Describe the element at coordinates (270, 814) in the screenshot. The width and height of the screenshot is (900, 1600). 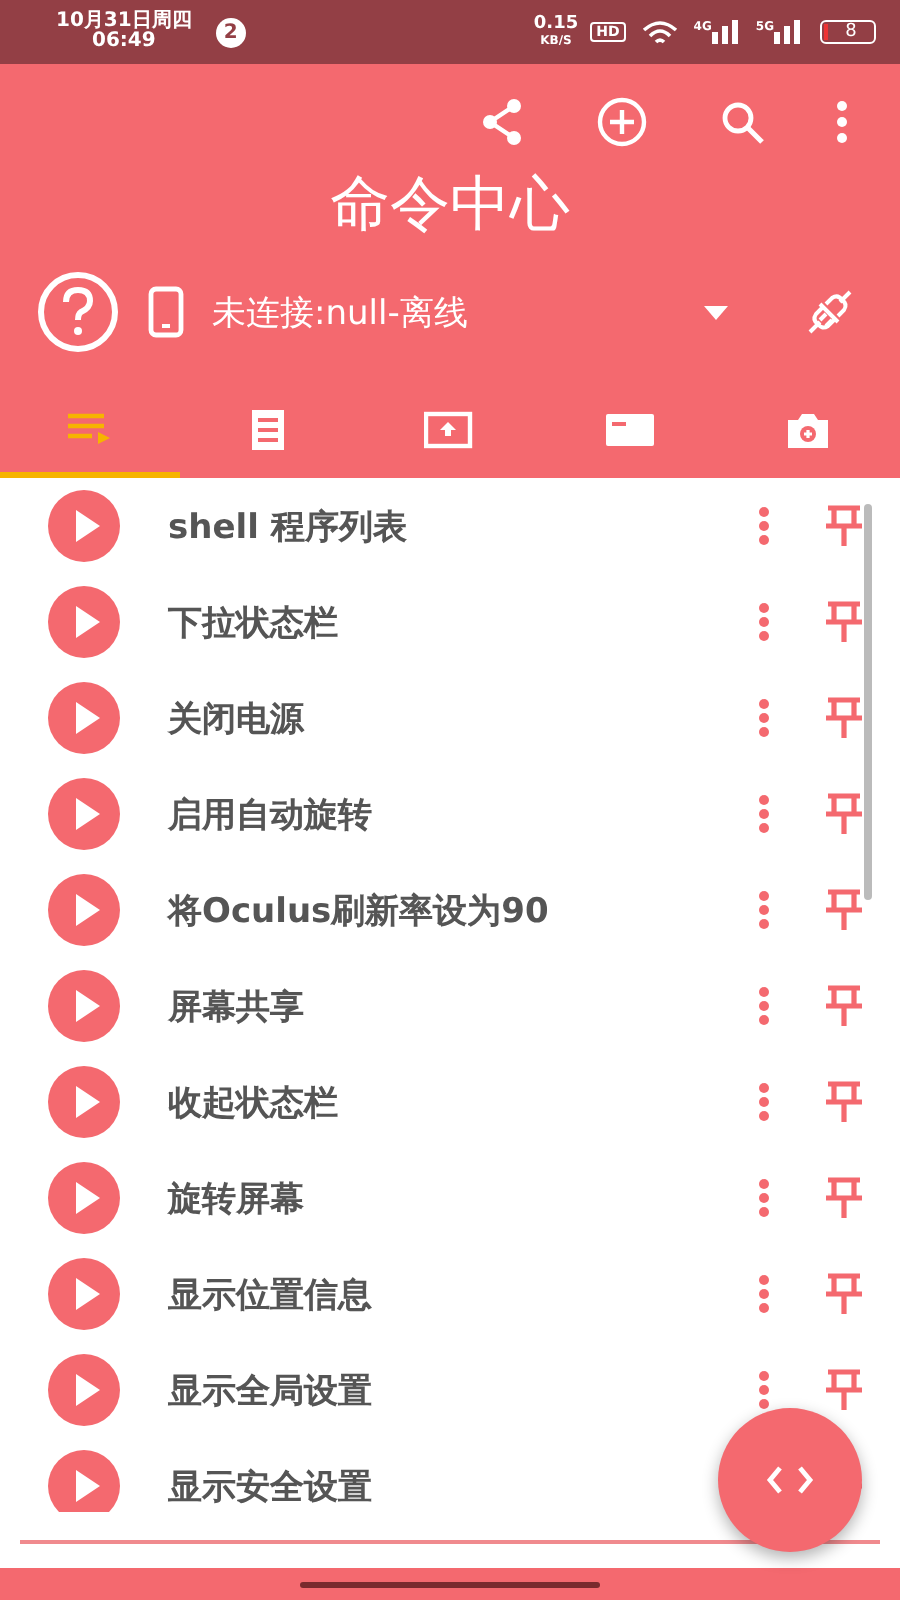
I see `command-title: 启用自动旋转` at that location.